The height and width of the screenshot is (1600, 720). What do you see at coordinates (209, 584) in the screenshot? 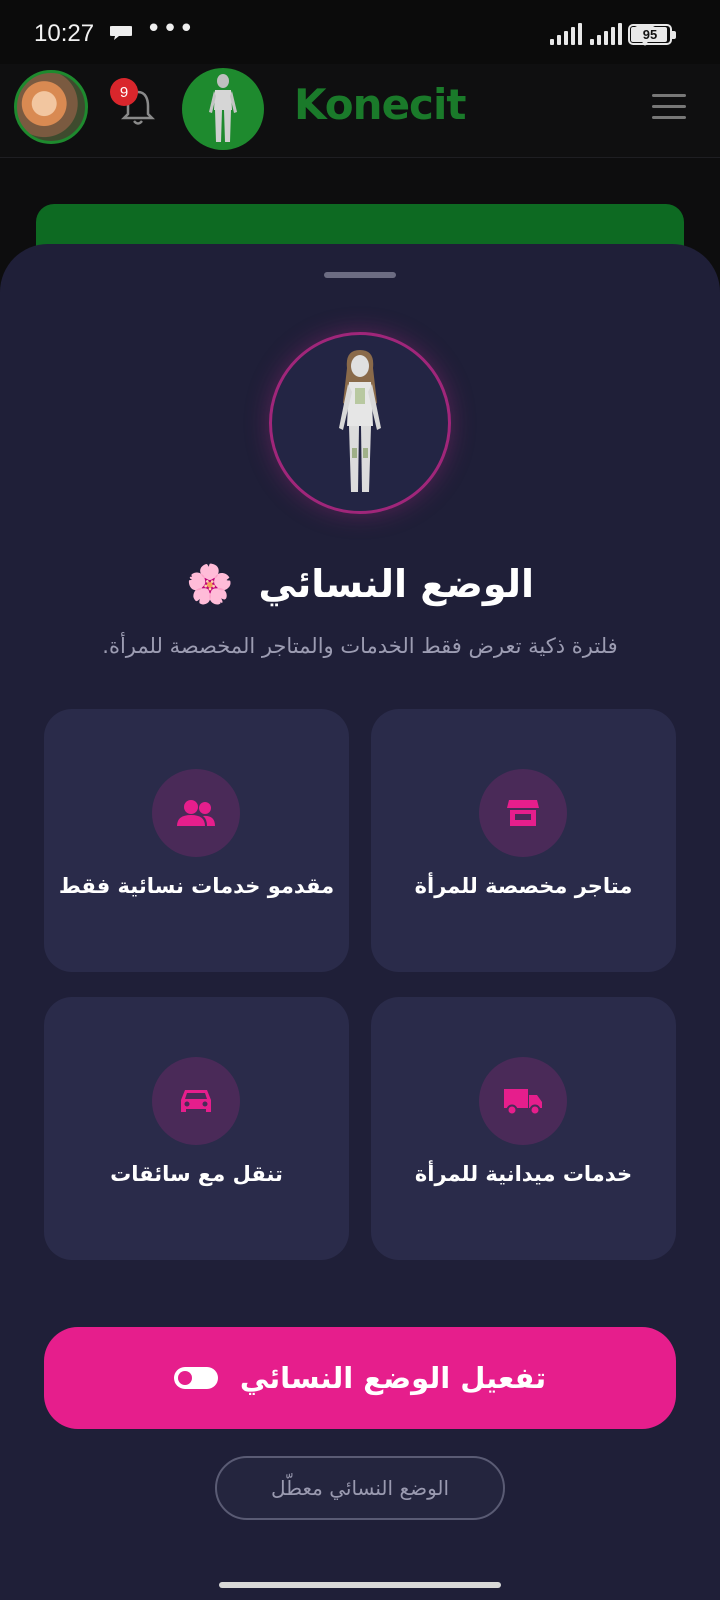
I see `flower-icon: 🌸` at bounding box center [209, 584].